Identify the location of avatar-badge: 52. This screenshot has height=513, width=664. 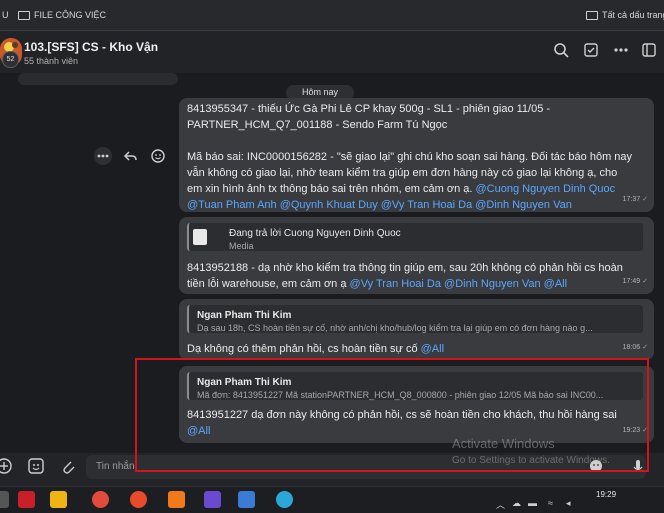
(10, 59).